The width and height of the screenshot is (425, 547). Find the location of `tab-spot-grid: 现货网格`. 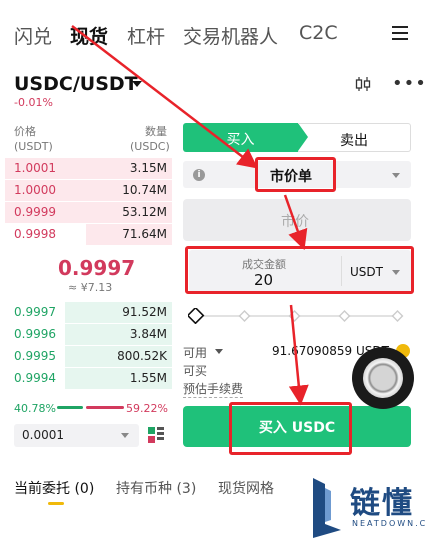

tab-spot-grid: 现货网格 is located at coordinates (246, 488).